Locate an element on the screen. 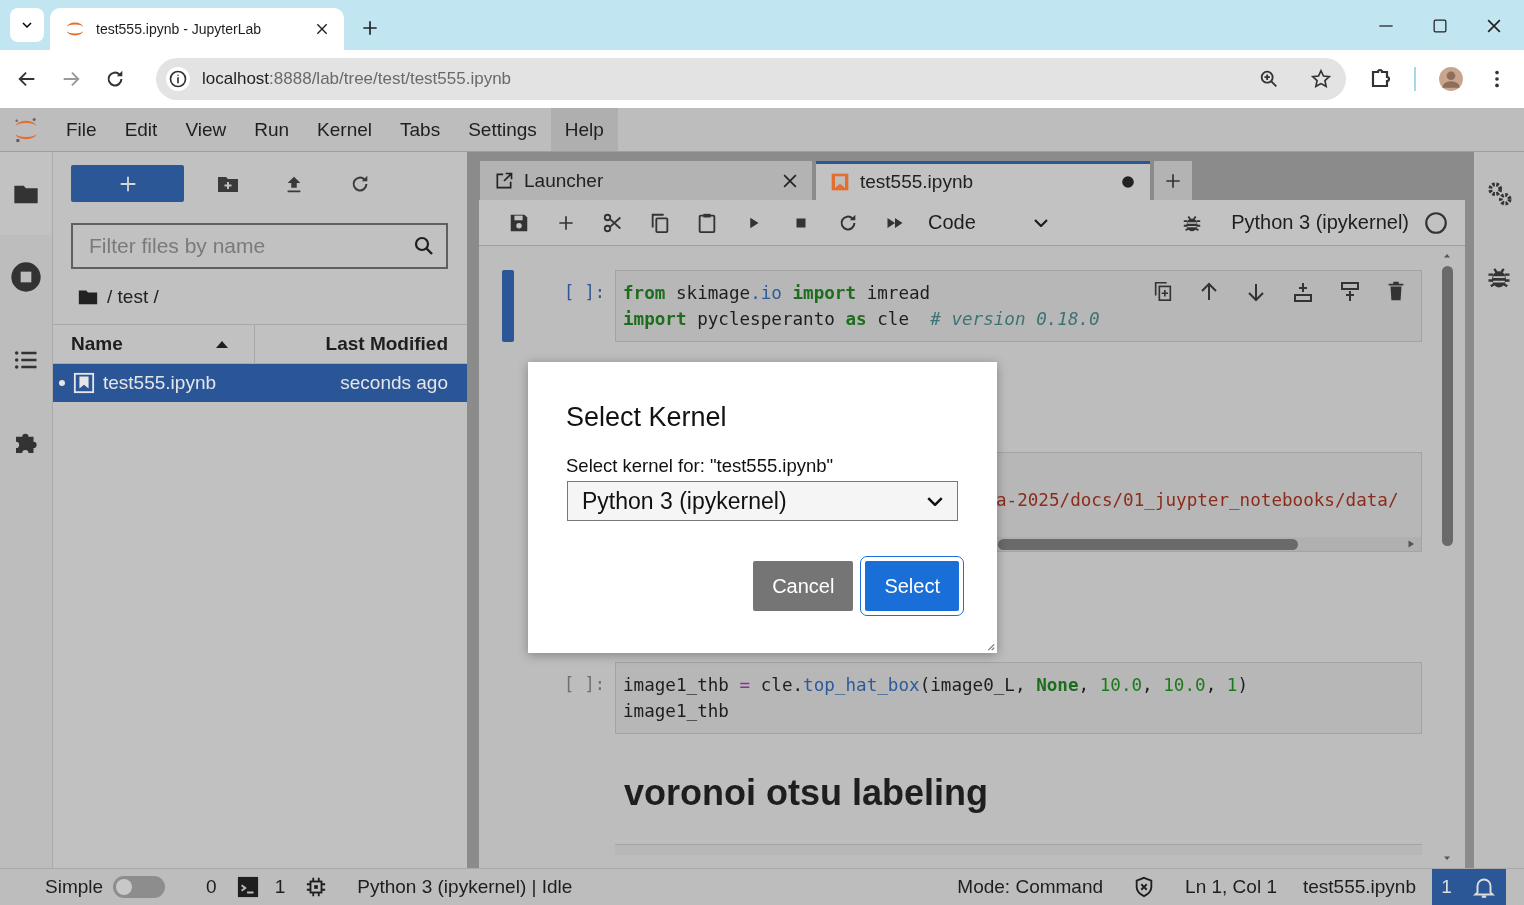  code-line: import pyclesperanto as cle # version 0.18.0 is located at coordinates (861, 319).